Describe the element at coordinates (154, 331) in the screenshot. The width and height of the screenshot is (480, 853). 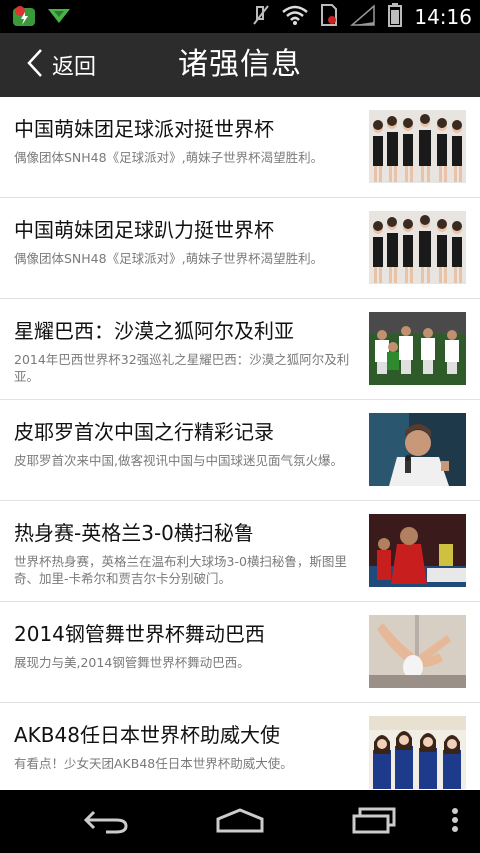
I see `news-title: 星耀巴西：沙漠之狐阿尔及利亚` at that location.